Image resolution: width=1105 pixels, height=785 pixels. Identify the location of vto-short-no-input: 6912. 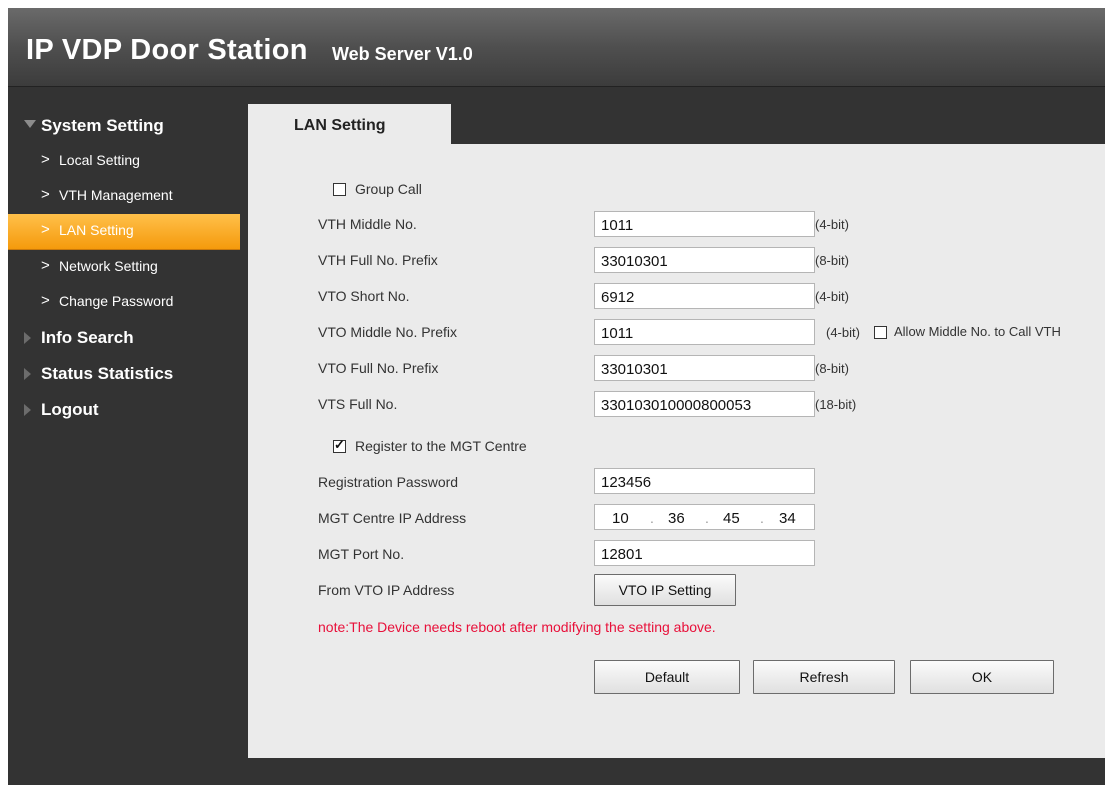
(704, 296).